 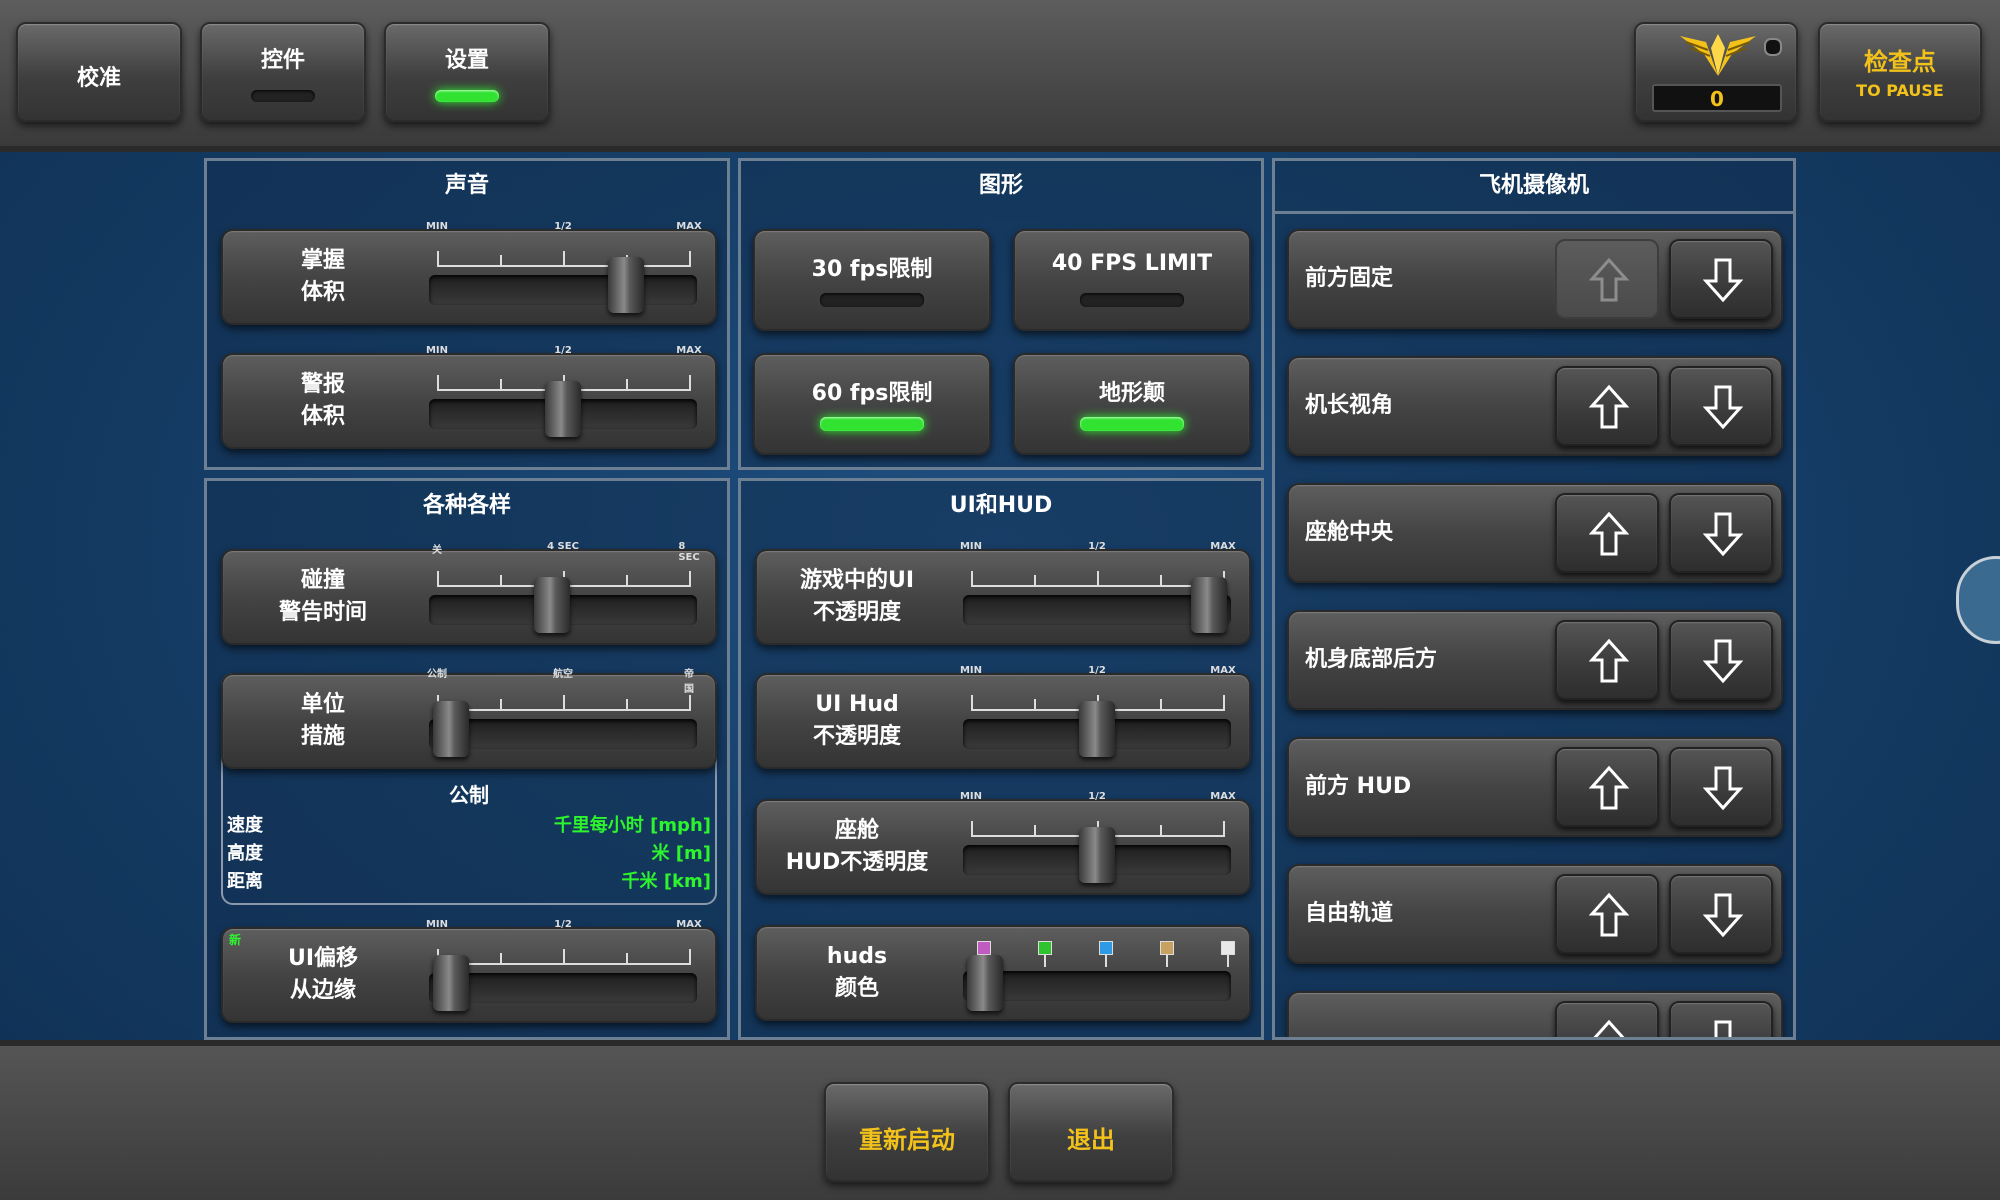 What do you see at coordinates (856, 988) in the screenshot?
I see `slider-label-line2: 颜色` at bounding box center [856, 988].